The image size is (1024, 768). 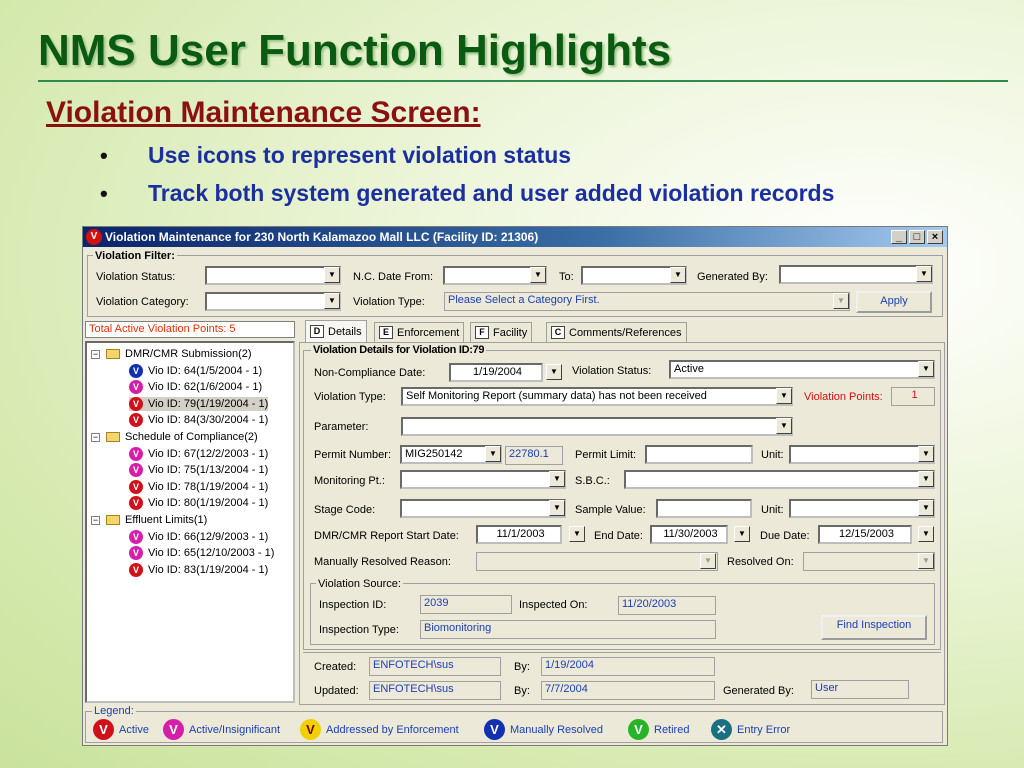 What do you see at coordinates (208, 470) in the screenshot?
I see `tree-item-label: Vio ID: 75(1/13/2004 - 1)` at bounding box center [208, 470].